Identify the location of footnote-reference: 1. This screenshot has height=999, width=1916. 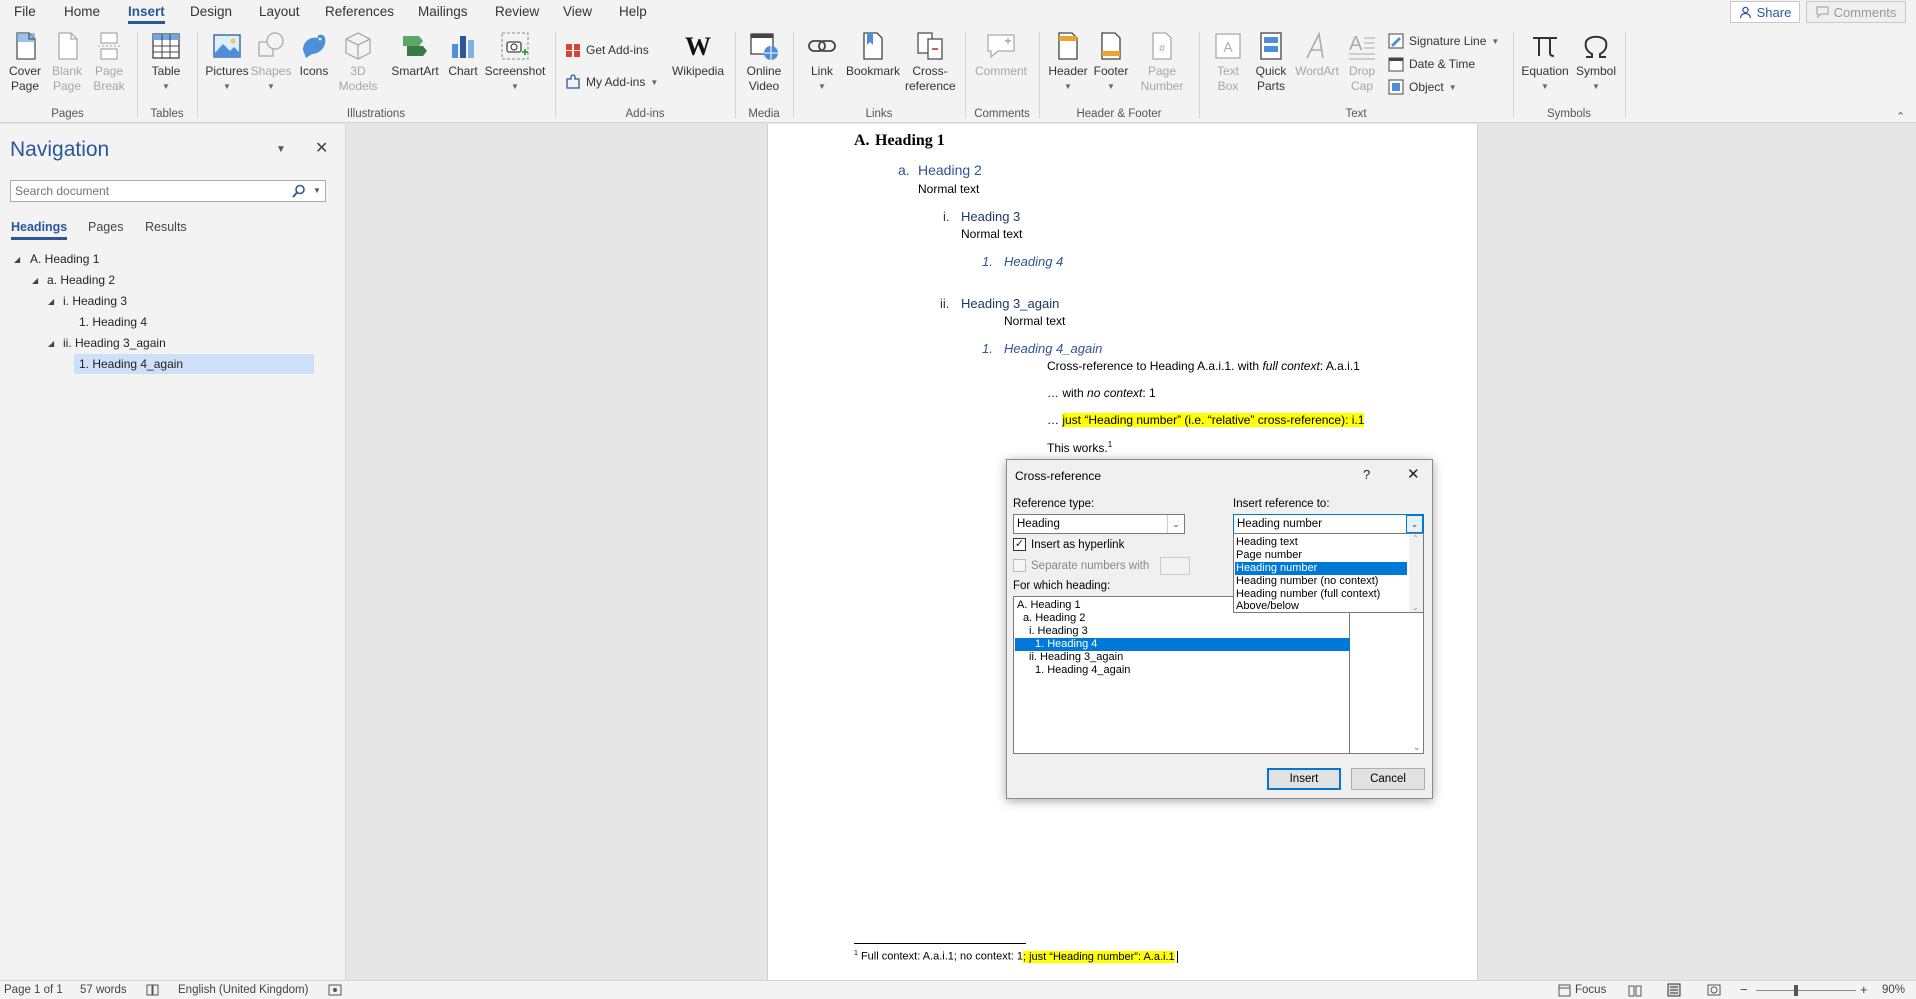
(1110, 444).